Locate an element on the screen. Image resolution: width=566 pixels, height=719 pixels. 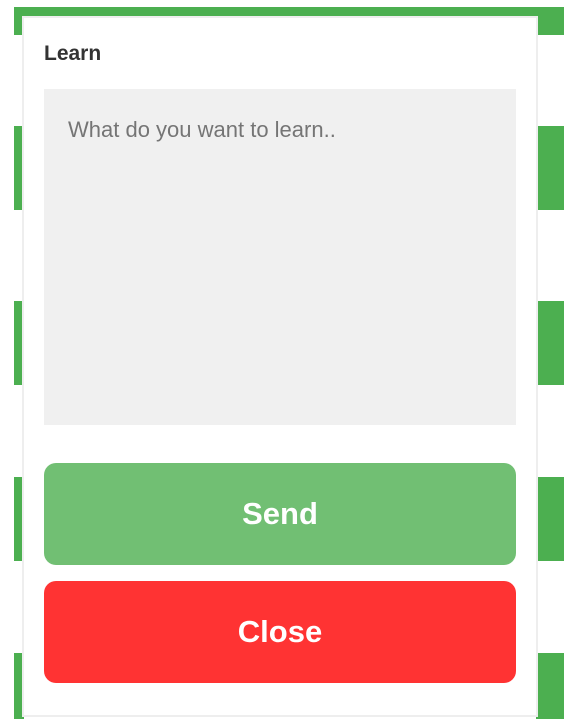
close-button: Close is located at coordinates (280, 632).